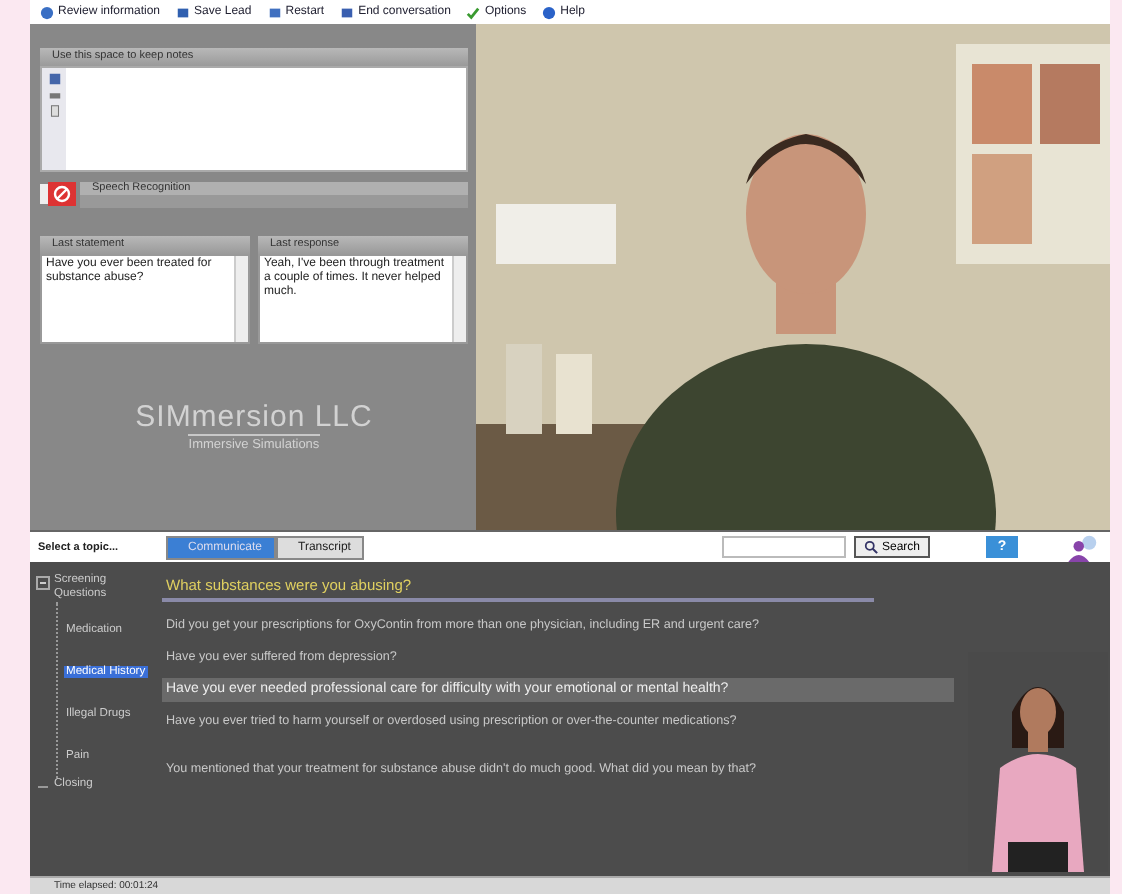 The height and width of the screenshot is (894, 1122). What do you see at coordinates (473, 12) in the screenshot?
I see `checkmark-icon` at bounding box center [473, 12].